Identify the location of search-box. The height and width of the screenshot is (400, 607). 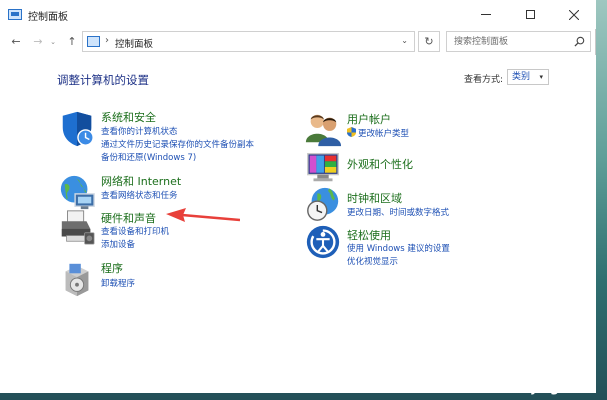
(518, 41).